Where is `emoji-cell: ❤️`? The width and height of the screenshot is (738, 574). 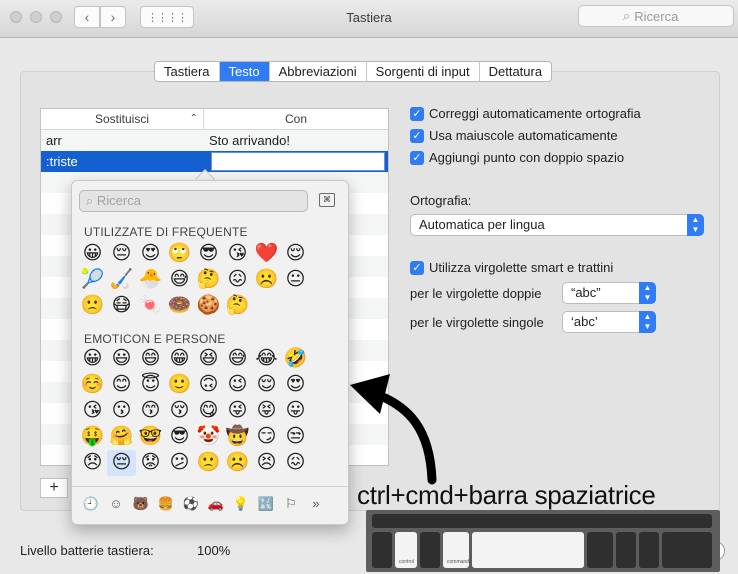
emoji-cell: ❤️ is located at coordinates (266, 254).